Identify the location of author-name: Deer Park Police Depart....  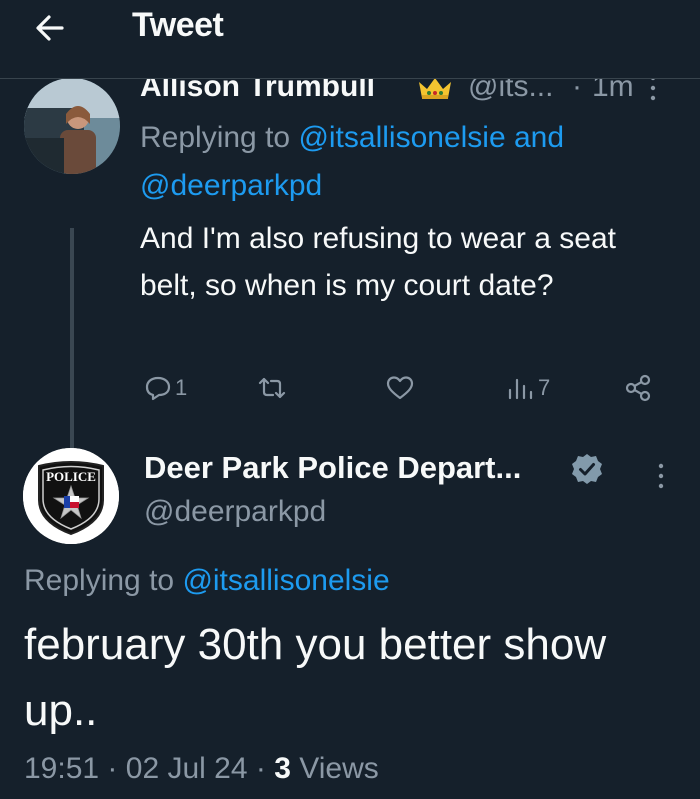
(332, 468).